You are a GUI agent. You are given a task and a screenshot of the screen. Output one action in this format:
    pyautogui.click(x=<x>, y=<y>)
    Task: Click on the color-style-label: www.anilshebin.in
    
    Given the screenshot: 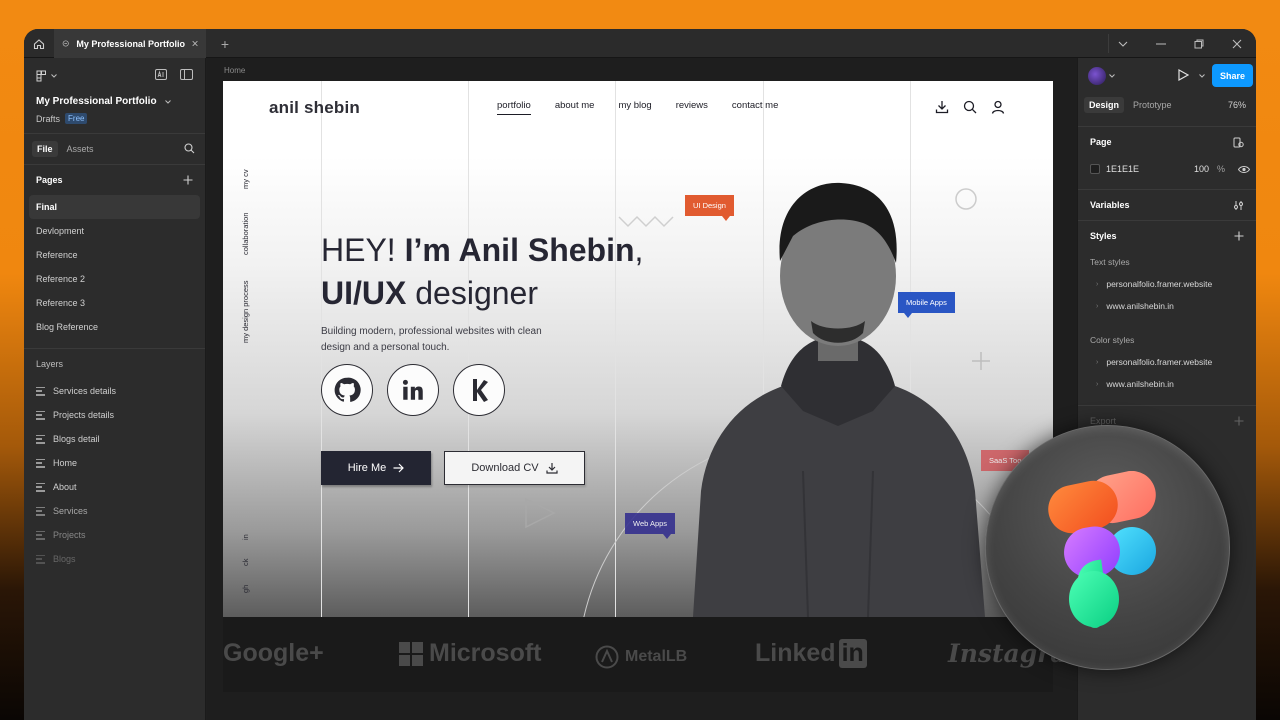 What is the action you would take?
    pyautogui.click(x=1140, y=384)
    